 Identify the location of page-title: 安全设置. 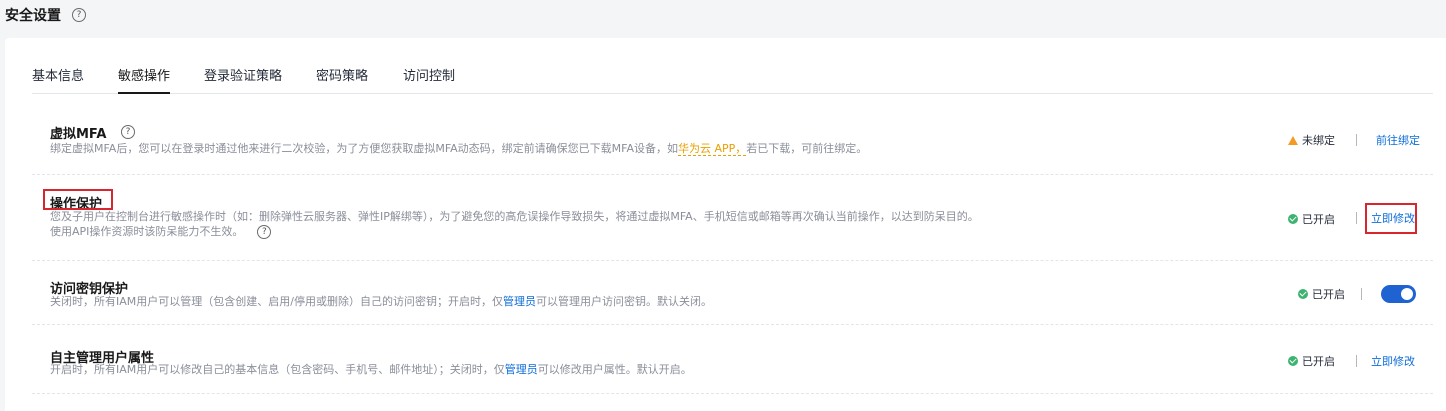
(33, 16).